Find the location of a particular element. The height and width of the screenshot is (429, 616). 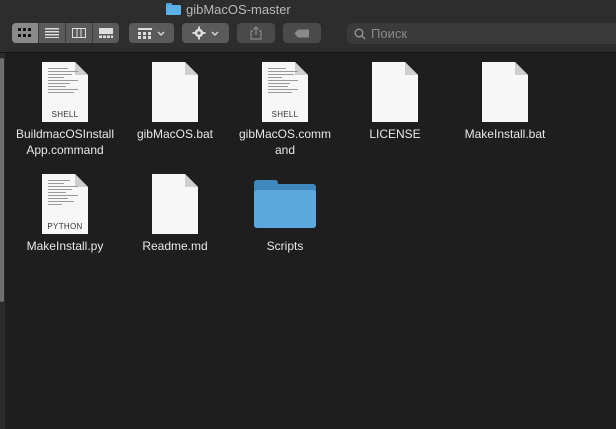

file-name: LICENSE is located at coordinates (395, 134).